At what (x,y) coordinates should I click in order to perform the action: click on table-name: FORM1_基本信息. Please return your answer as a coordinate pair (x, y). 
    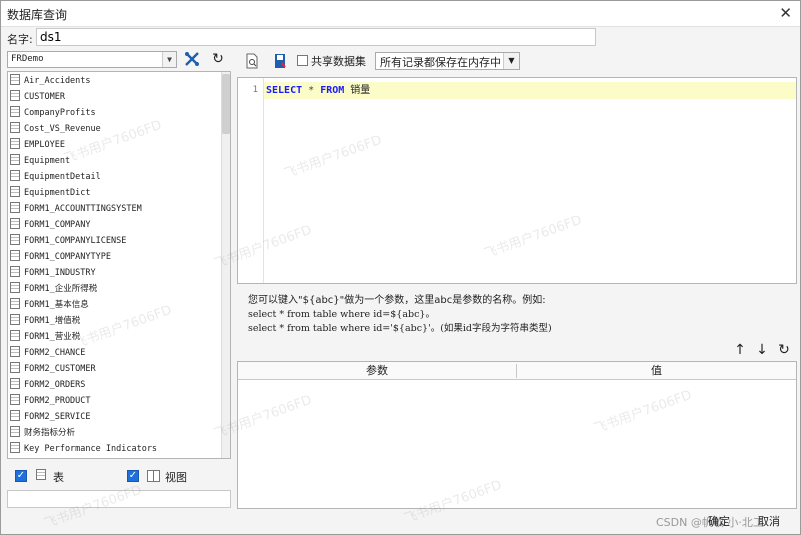
    Looking at the image, I should click on (56, 305).